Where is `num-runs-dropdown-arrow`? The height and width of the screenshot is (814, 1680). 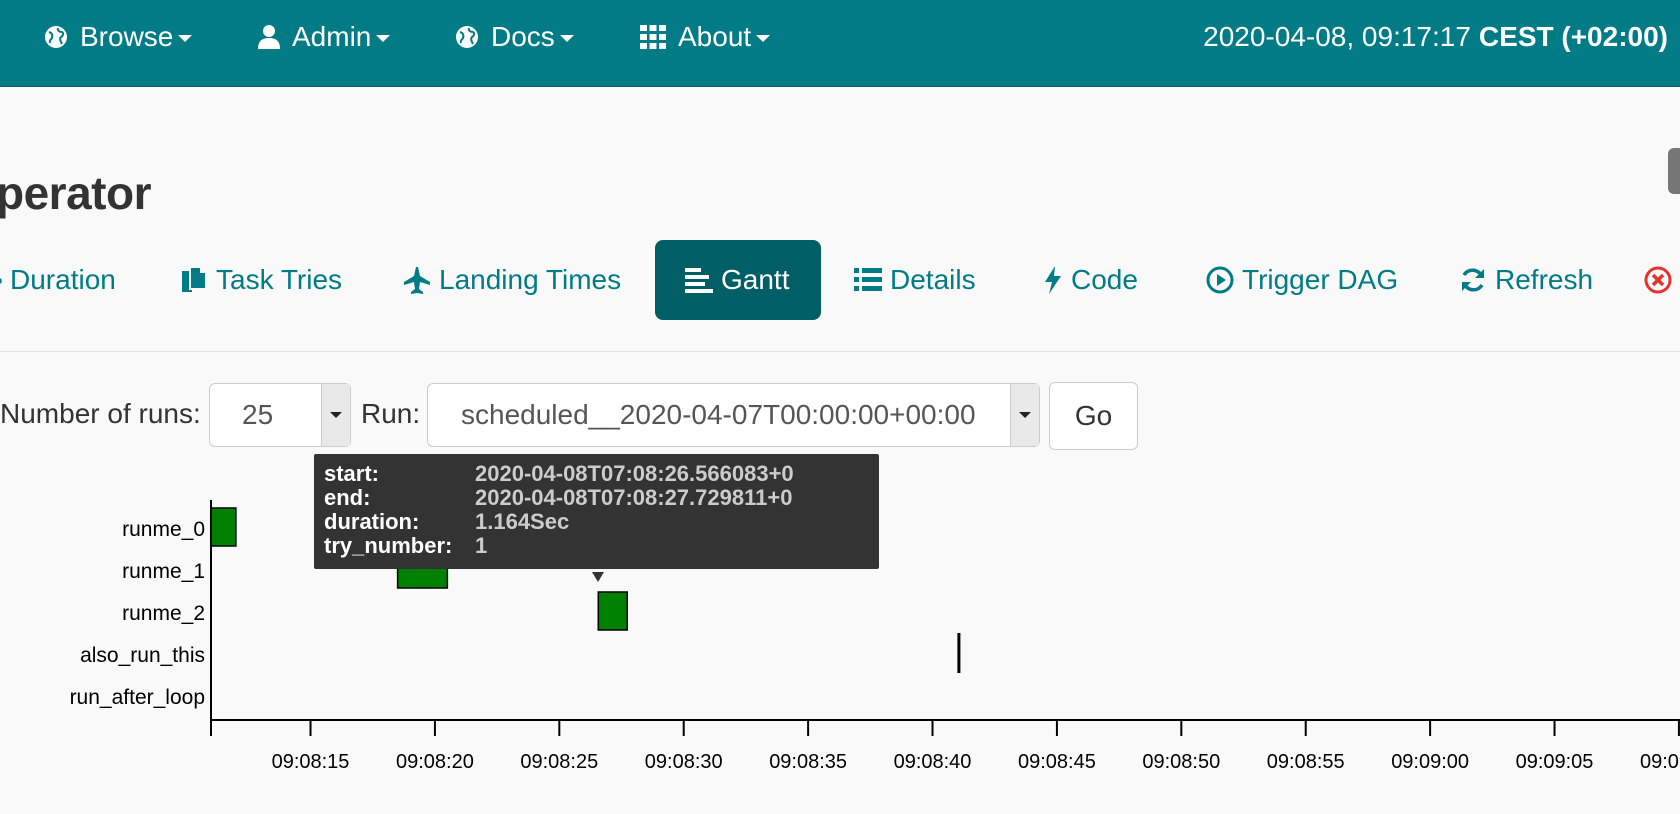
num-runs-dropdown-arrow is located at coordinates (335, 415).